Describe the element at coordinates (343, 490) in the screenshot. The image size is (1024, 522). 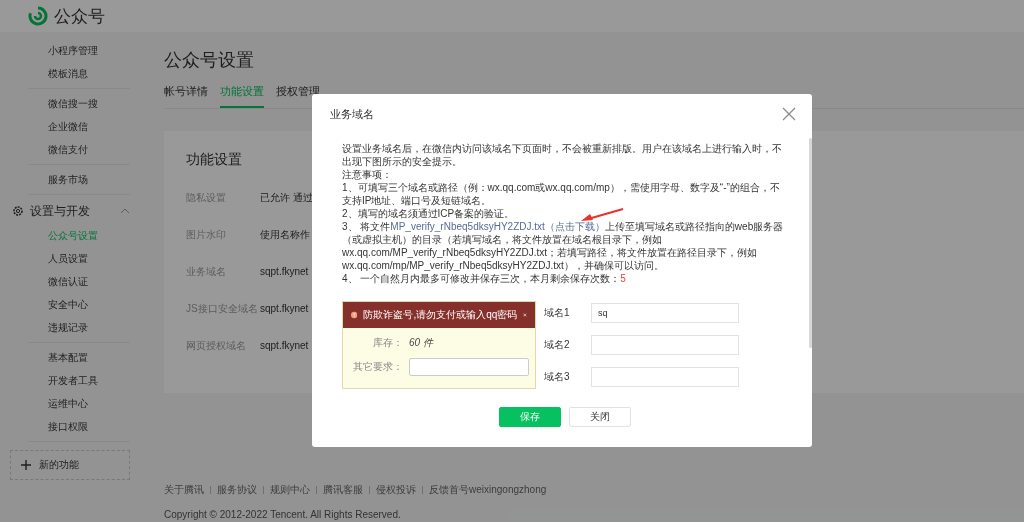
I see `footer-link: 腾讯客服` at that location.